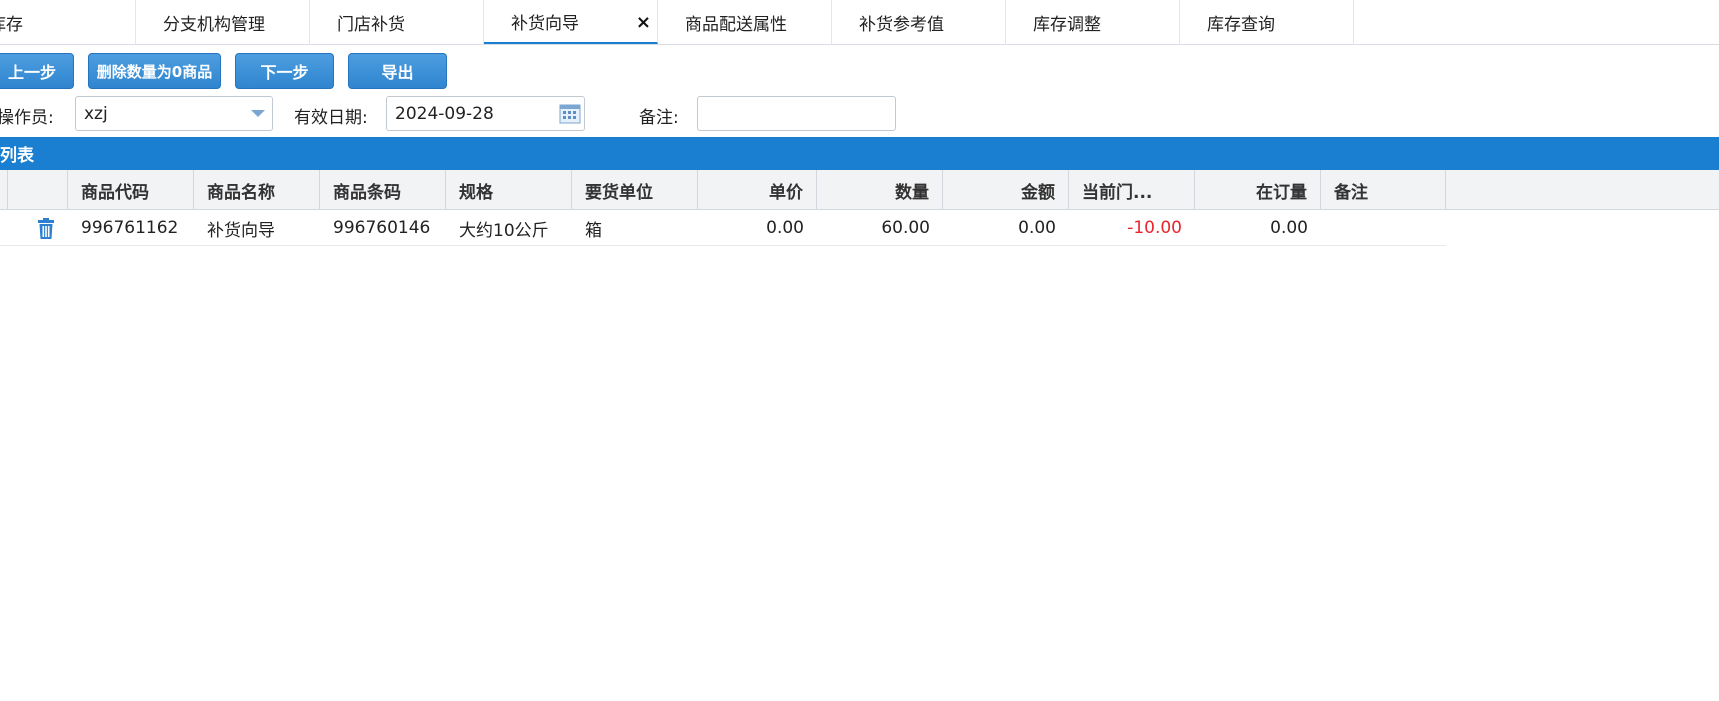 This screenshot has width=1719, height=701. I want to click on tab-label: 门店补货, so click(371, 25).